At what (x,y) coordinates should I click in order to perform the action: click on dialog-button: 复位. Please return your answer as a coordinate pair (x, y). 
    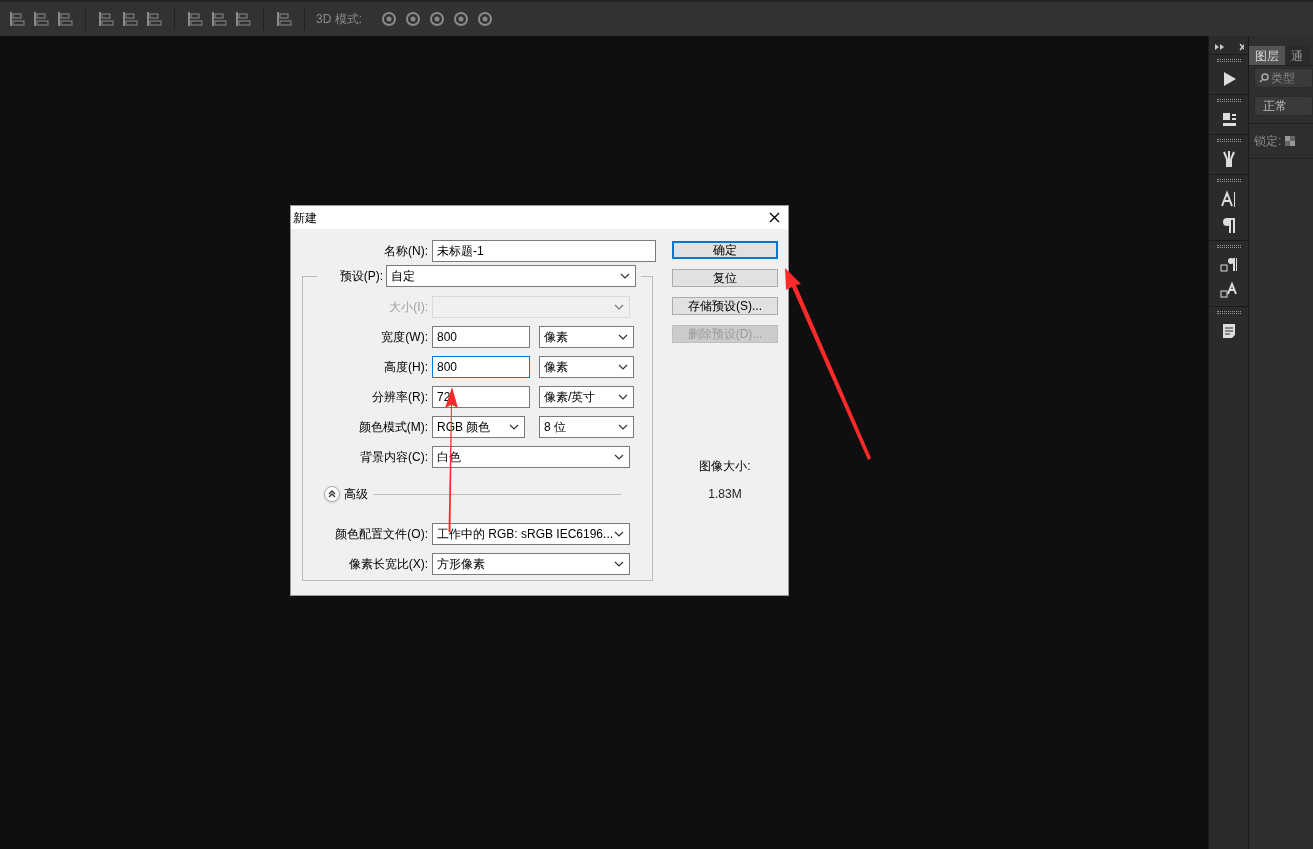
    Looking at the image, I should click on (725, 278).